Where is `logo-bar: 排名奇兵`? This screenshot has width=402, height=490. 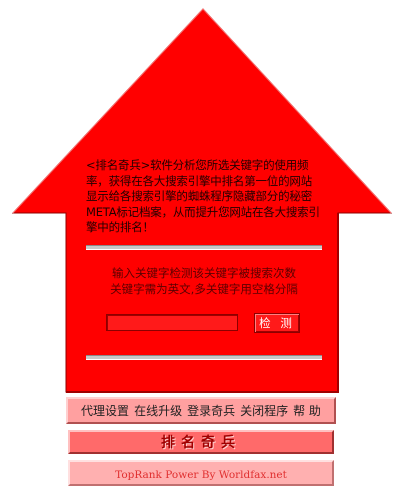 logo-bar: 排名奇兵 is located at coordinates (201, 442).